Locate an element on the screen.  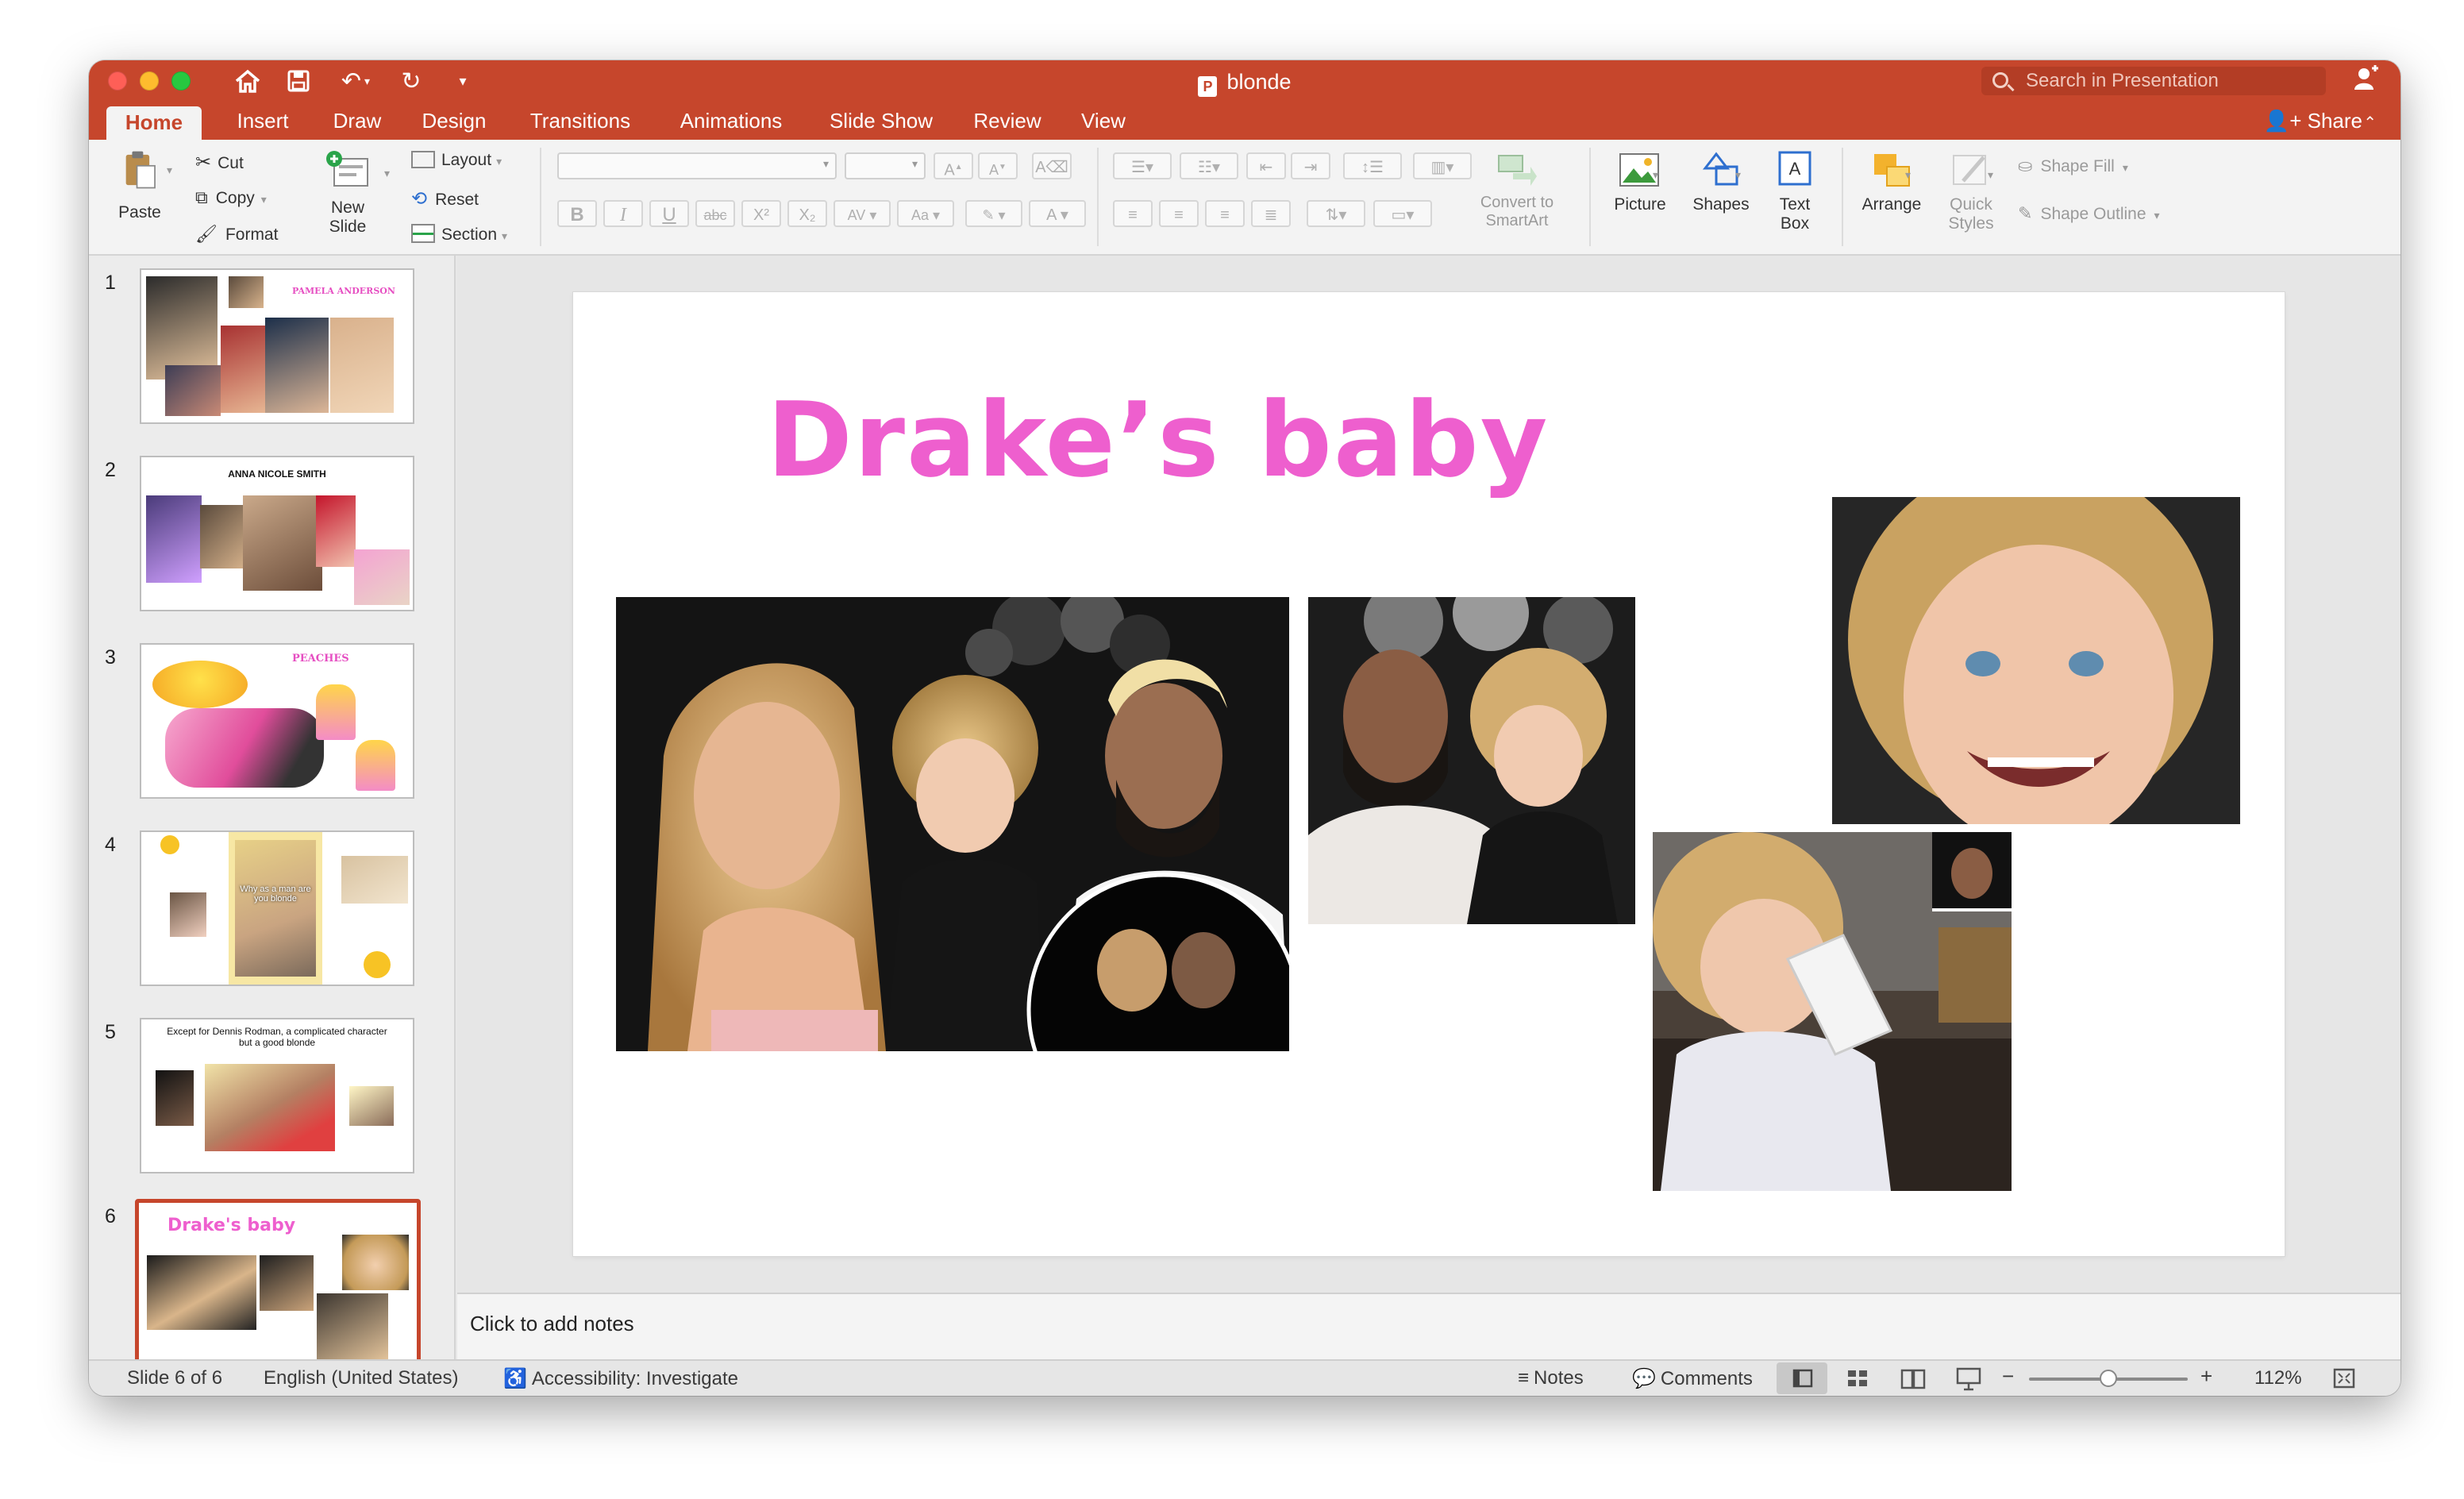
zoom-out-button: − is located at coordinates (2008, 1376).